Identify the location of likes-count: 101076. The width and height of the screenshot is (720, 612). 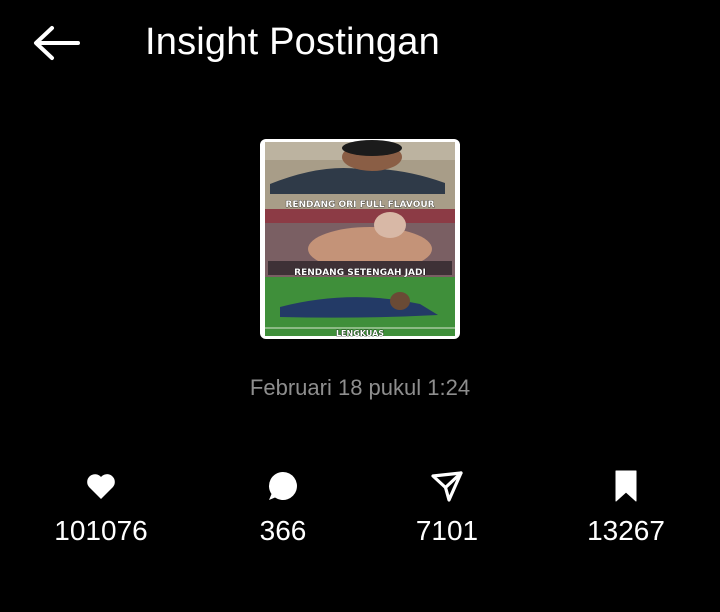
(101, 530).